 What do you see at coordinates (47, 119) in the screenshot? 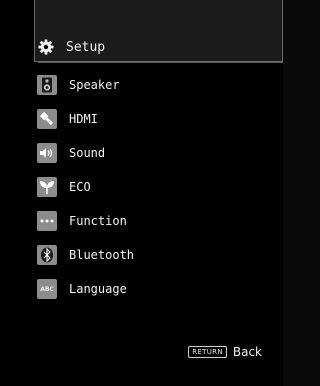
I see `hdmi-plug-icon` at bounding box center [47, 119].